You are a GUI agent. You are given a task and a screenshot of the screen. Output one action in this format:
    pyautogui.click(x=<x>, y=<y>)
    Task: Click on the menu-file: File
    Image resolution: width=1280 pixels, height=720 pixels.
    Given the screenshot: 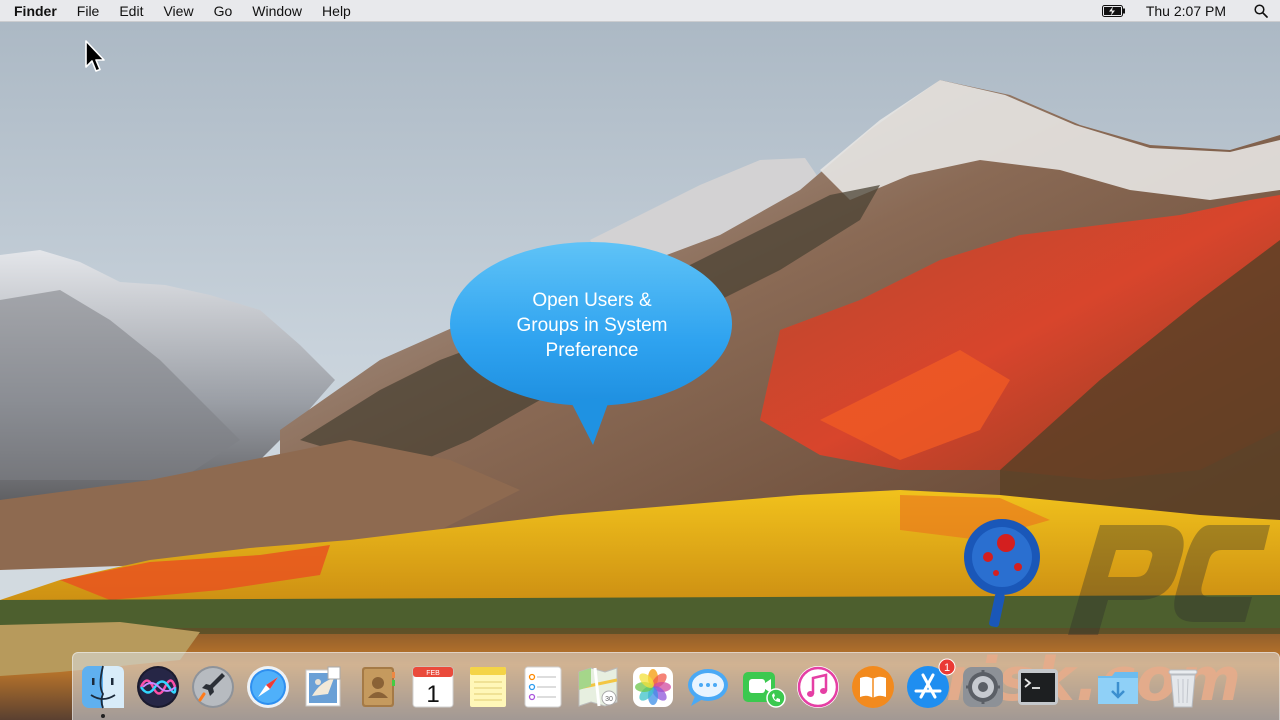 What is the action you would take?
    pyautogui.click(x=88, y=11)
    